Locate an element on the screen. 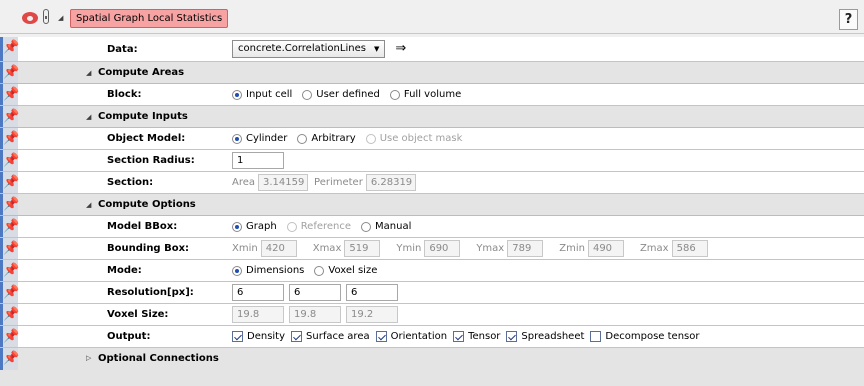 This screenshot has width=864, height=386. radio-input-cell: Input cell is located at coordinates (262, 94).